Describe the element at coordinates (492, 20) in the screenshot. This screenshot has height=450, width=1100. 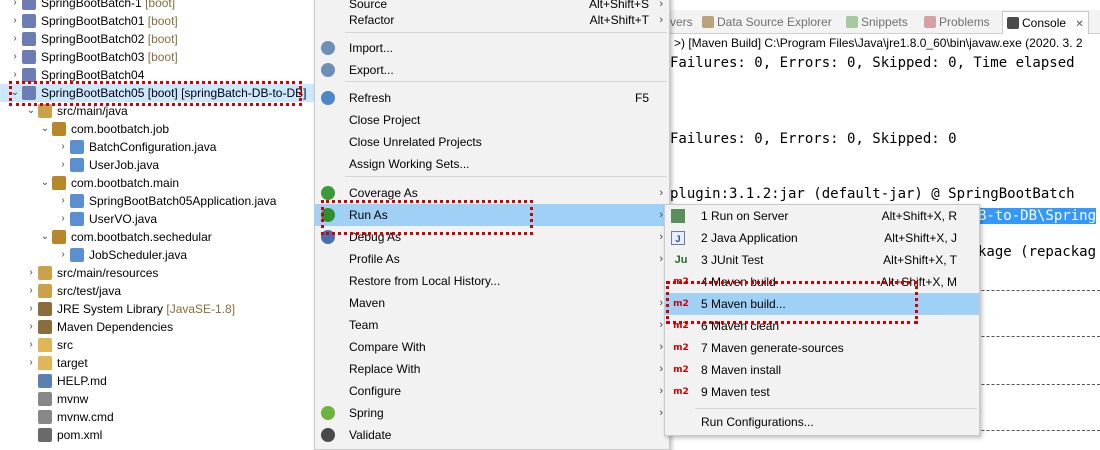
I see `menu-item-refactor: Refactor Alt+Shift+T ›` at that location.